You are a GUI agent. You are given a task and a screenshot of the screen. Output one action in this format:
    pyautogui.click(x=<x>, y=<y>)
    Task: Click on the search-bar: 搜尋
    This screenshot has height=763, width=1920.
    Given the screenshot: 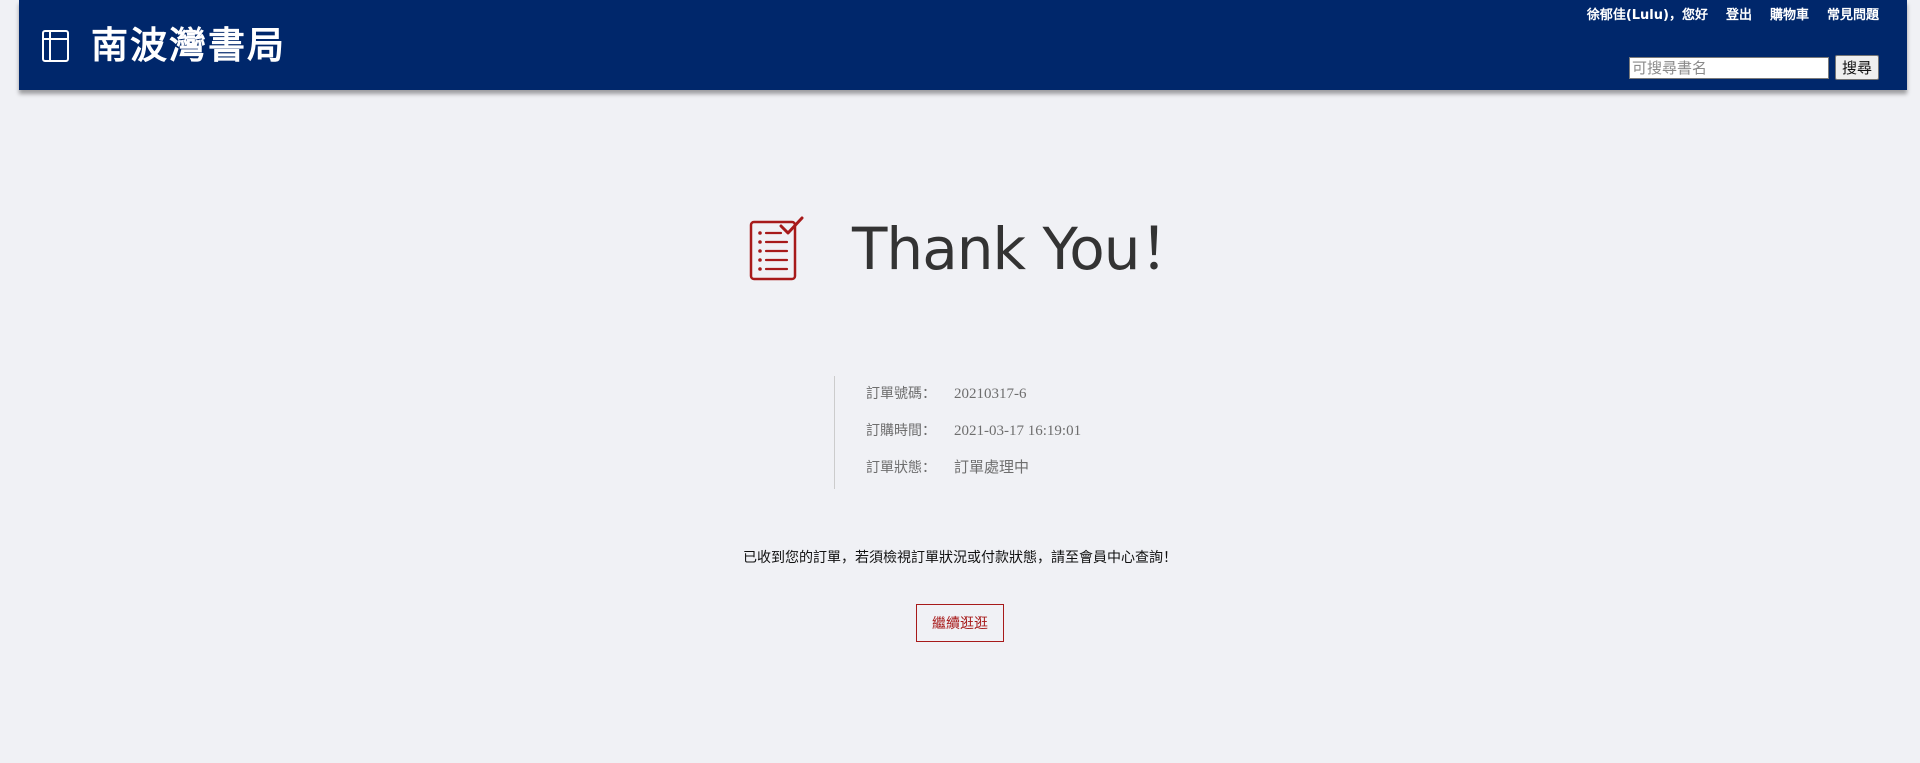 What is the action you would take?
    pyautogui.click(x=1753, y=67)
    